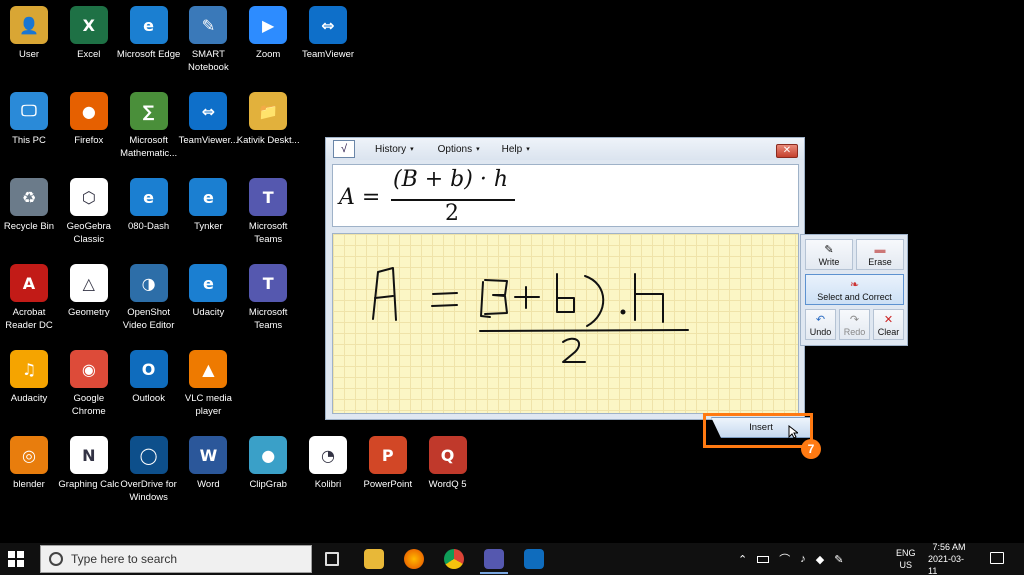 The height and width of the screenshot is (575, 1024). Describe the element at coordinates (758, 430) in the screenshot. I see `step-highlight-box` at that location.